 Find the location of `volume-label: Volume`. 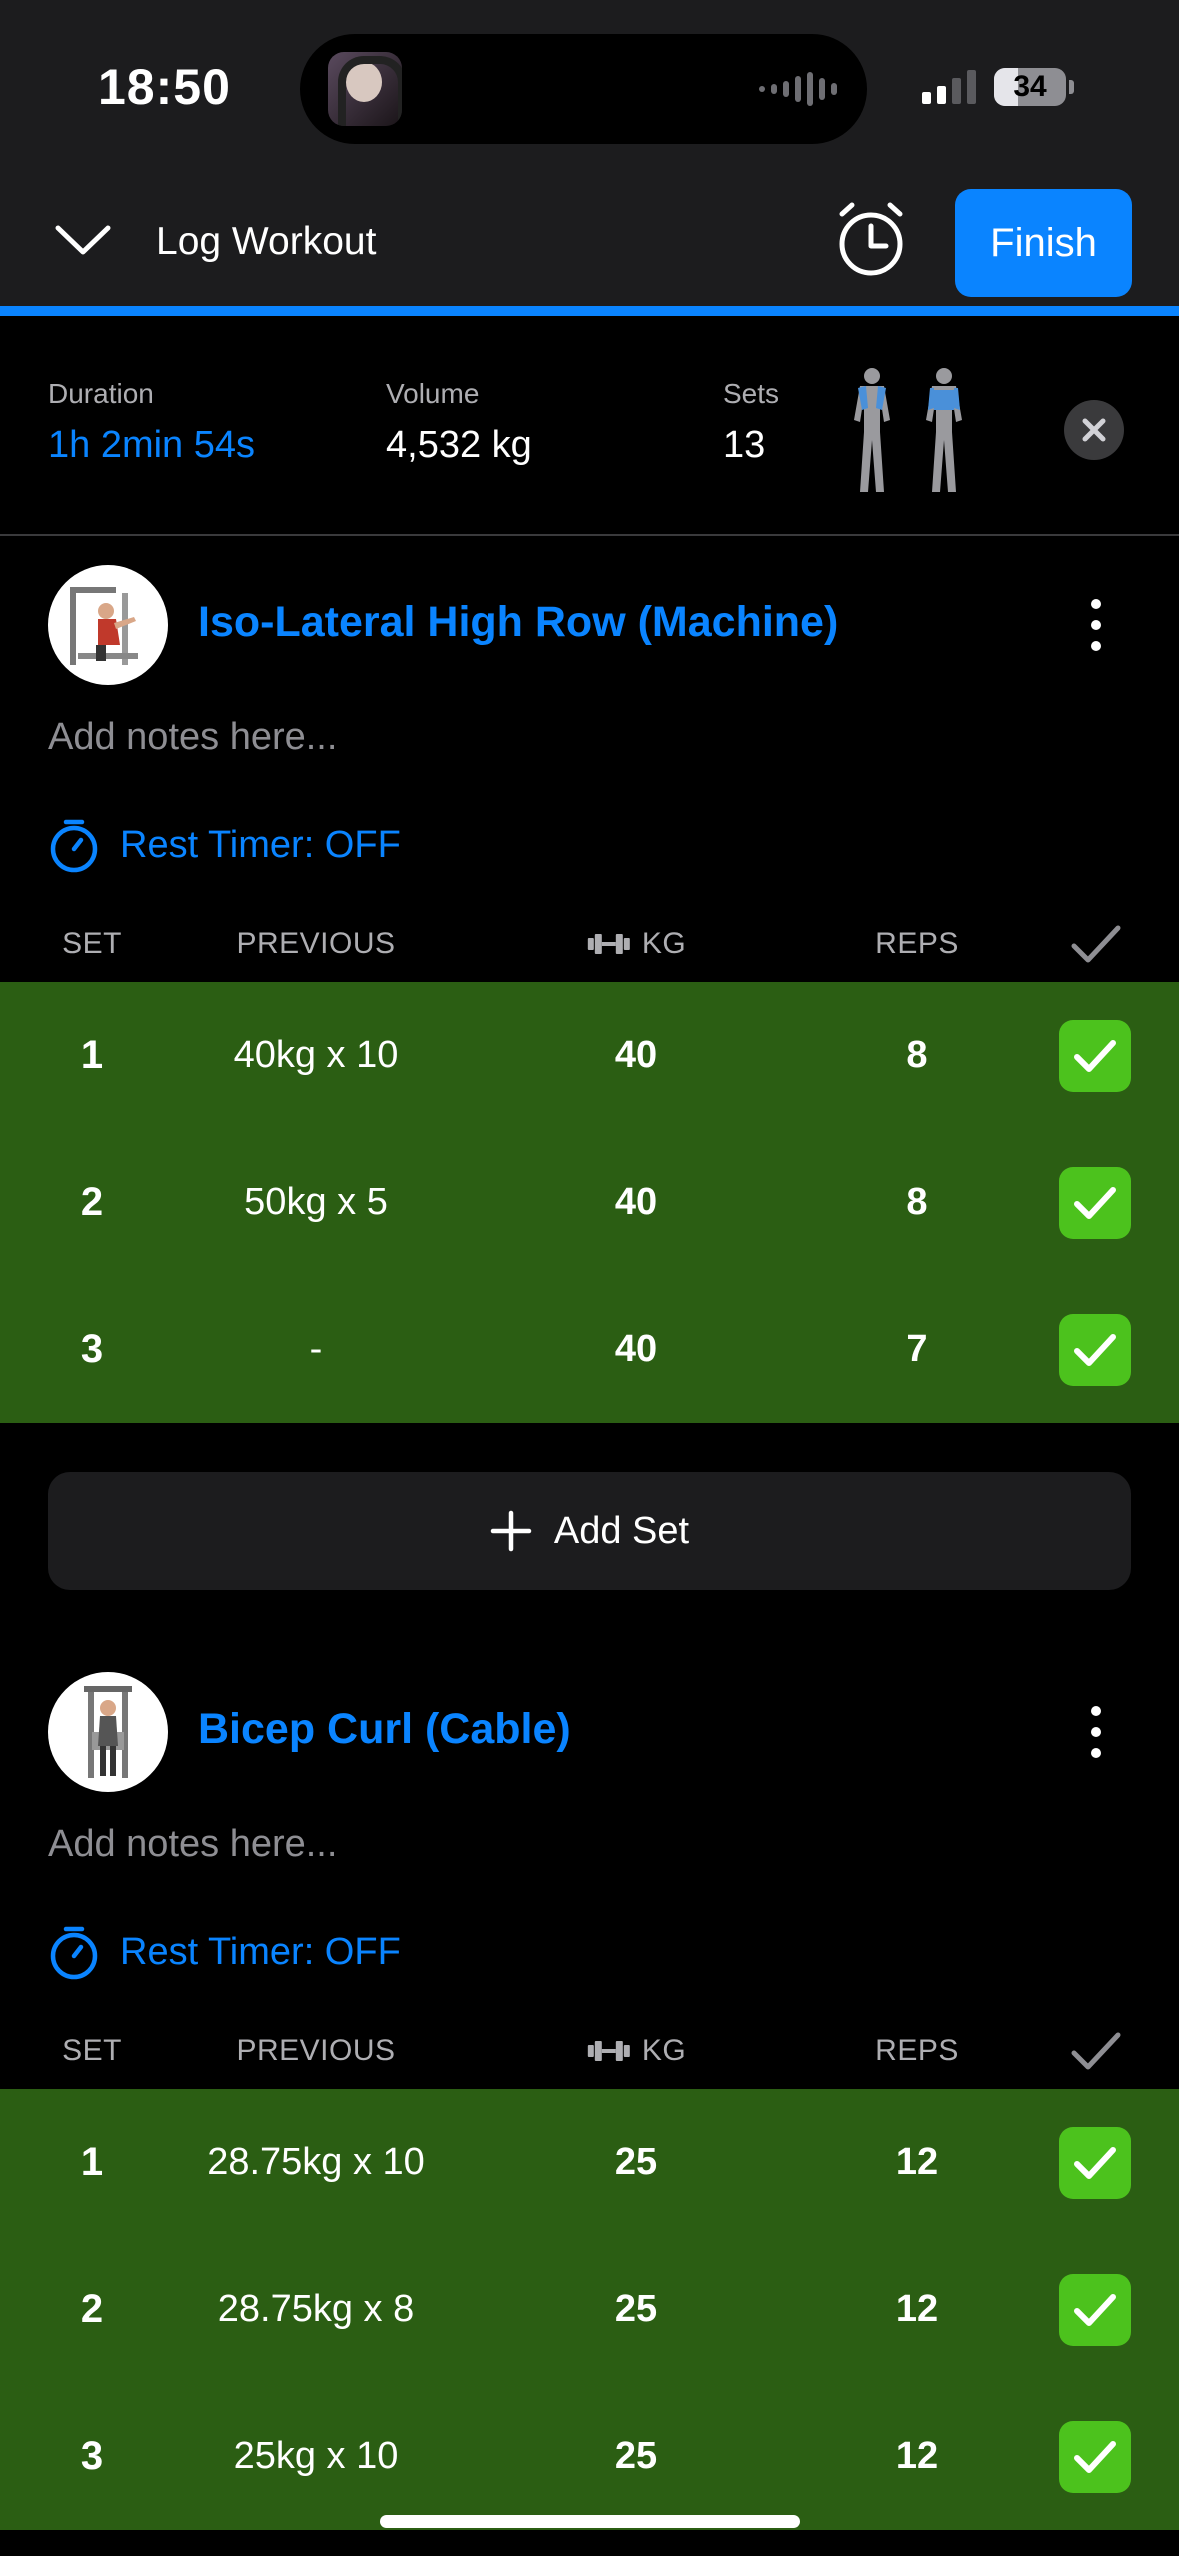

volume-label: Volume is located at coordinates (433, 393).